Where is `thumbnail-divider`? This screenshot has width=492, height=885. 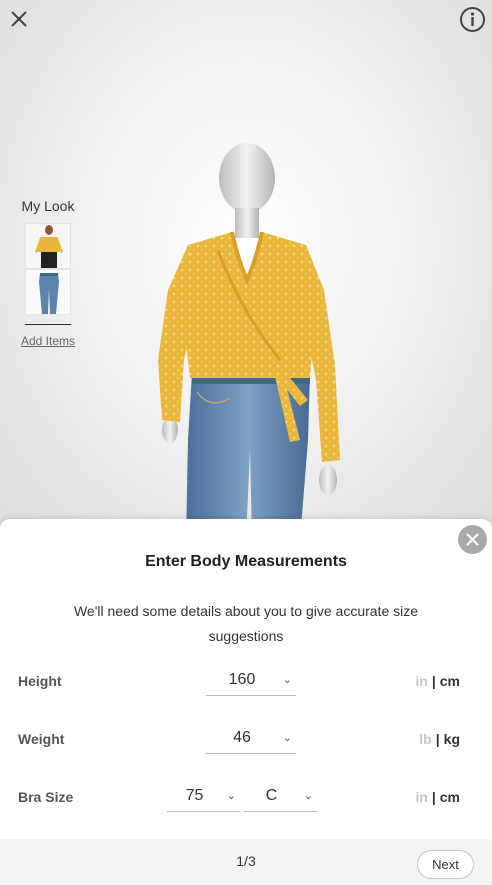 thumbnail-divider is located at coordinates (48, 324).